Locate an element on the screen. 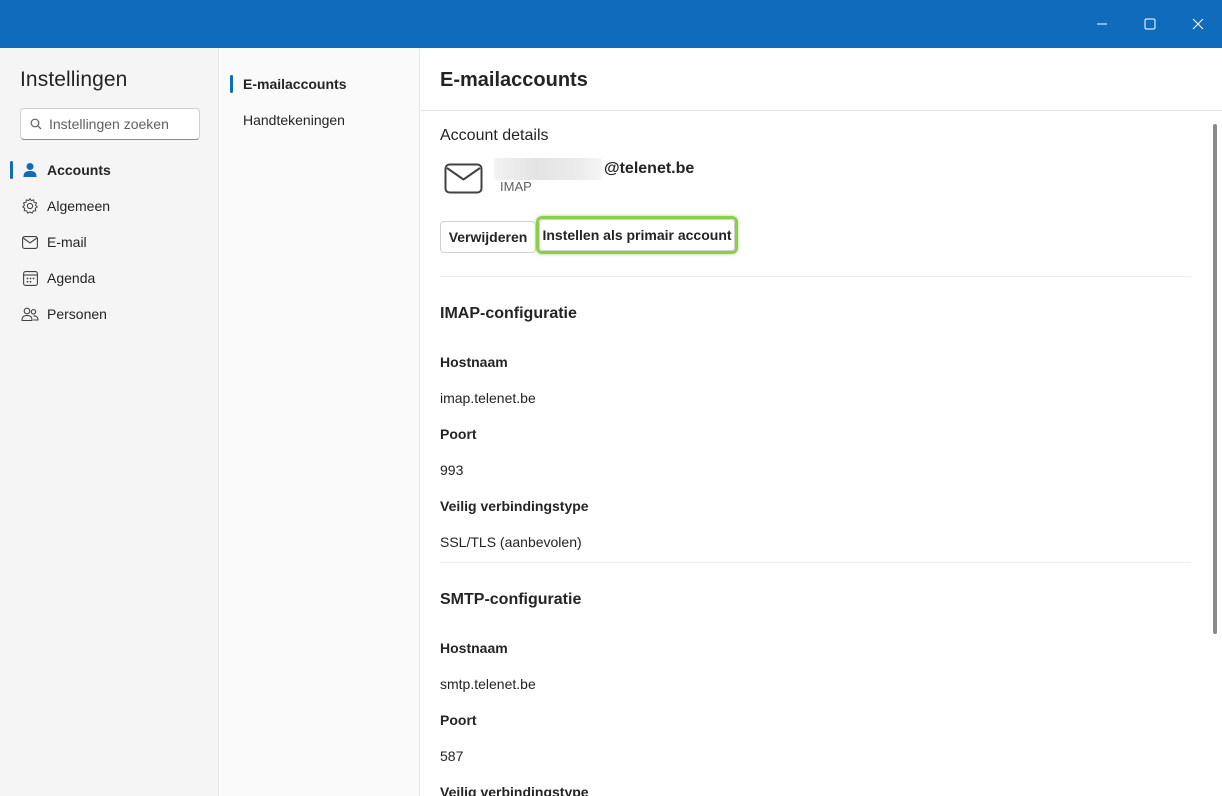 The width and height of the screenshot is (1222, 796). nav-item-label: Accounts is located at coordinates (79, 170).